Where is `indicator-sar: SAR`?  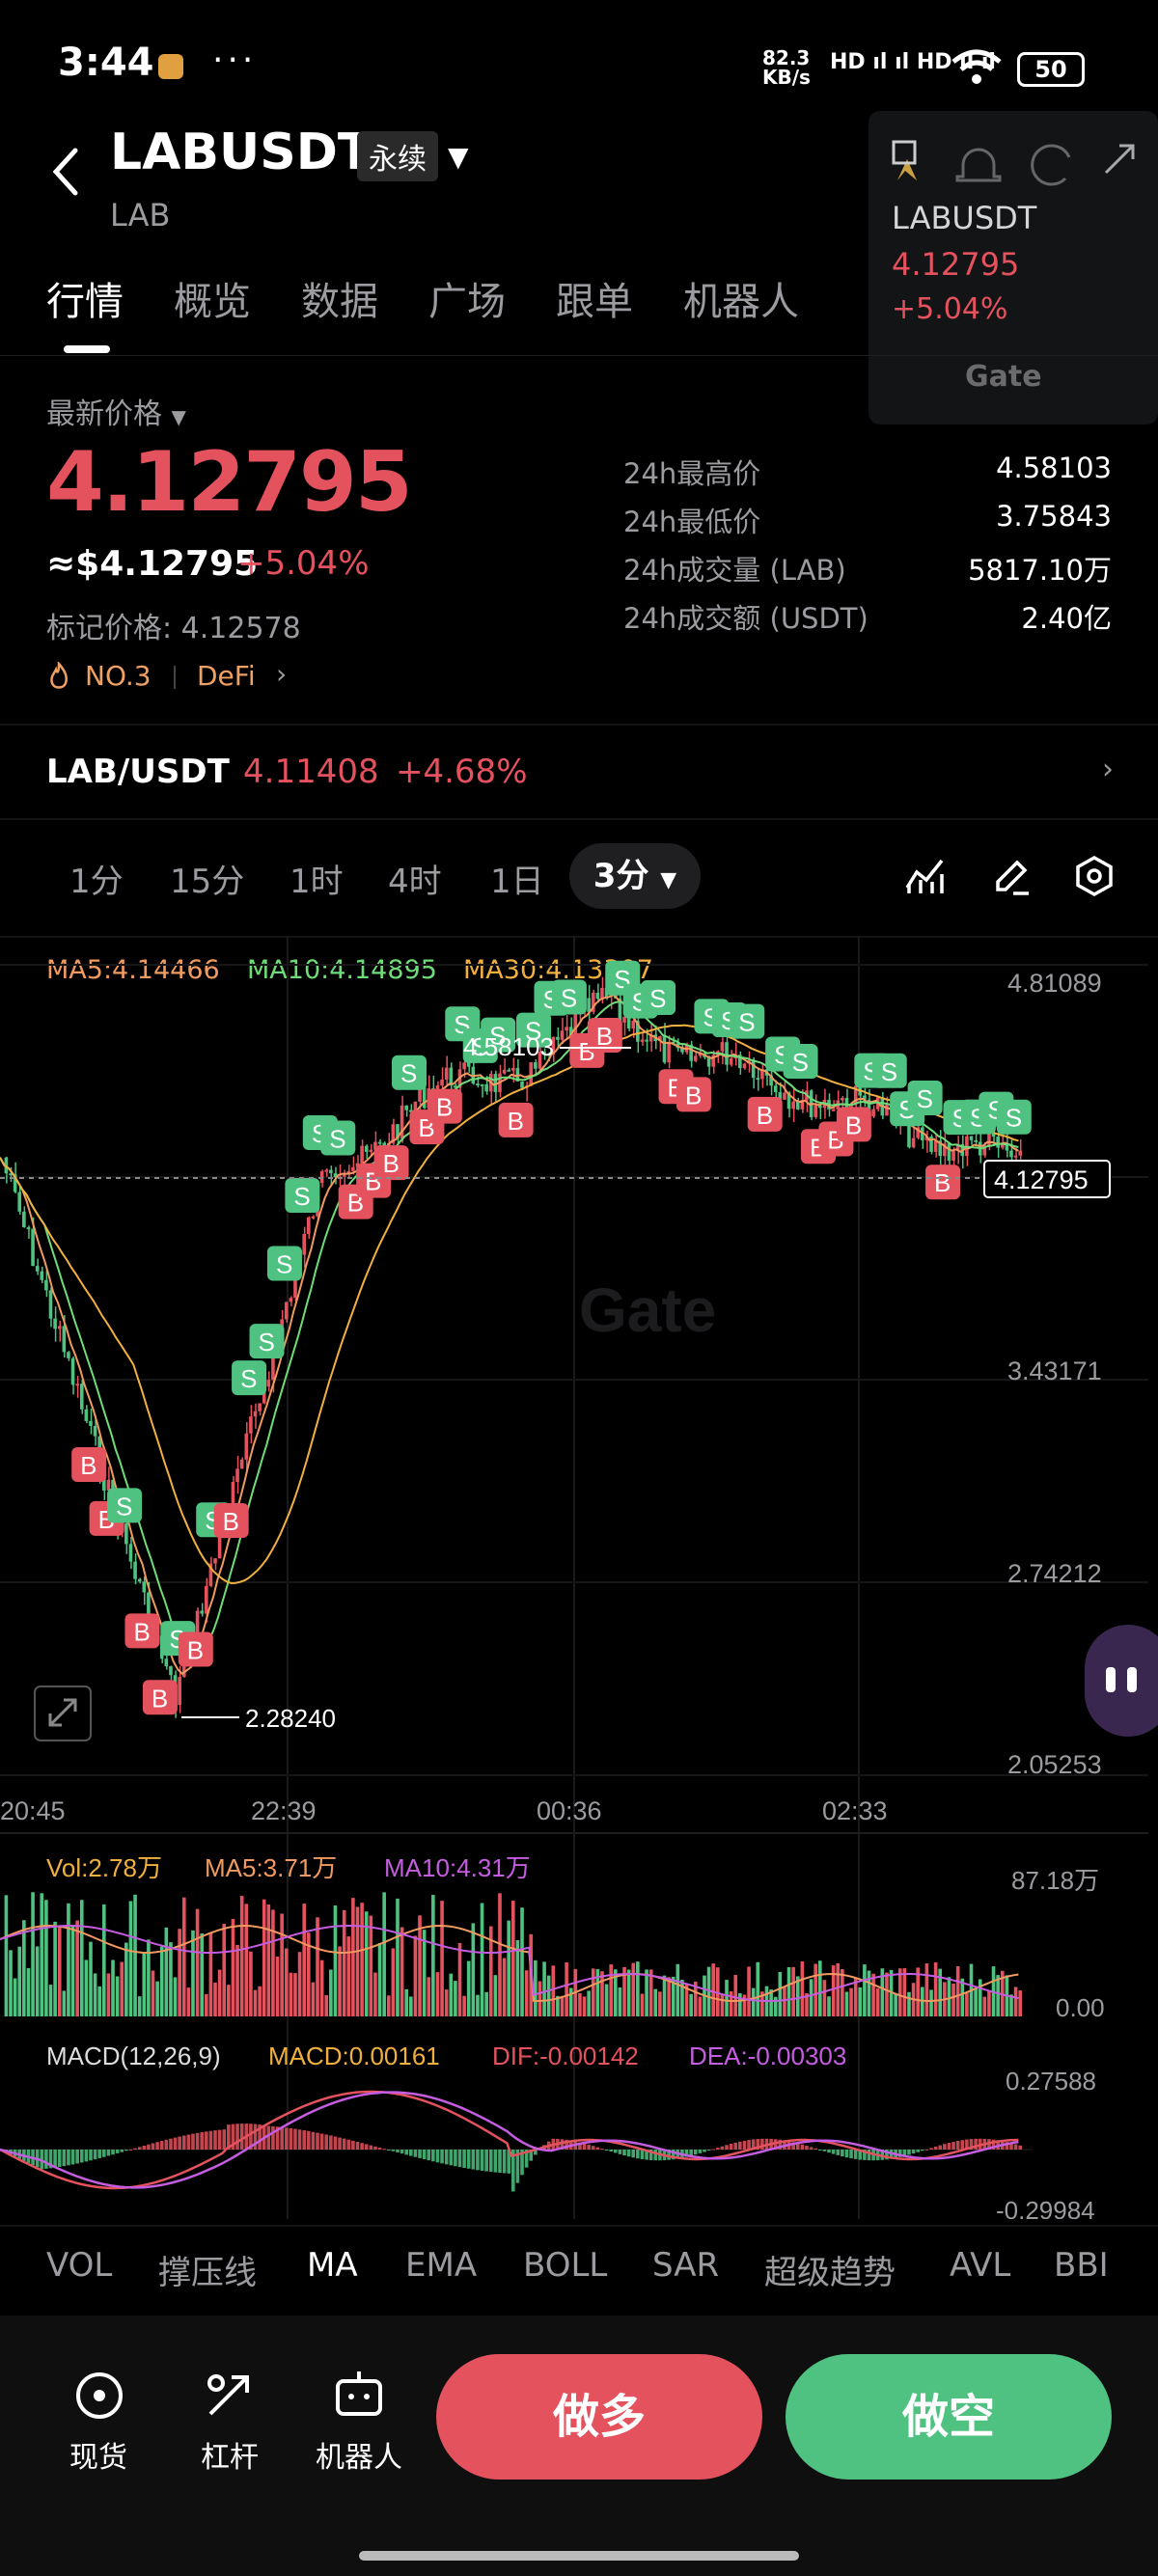 indicator-sar: SAR is located at coordinates (685, 2266).